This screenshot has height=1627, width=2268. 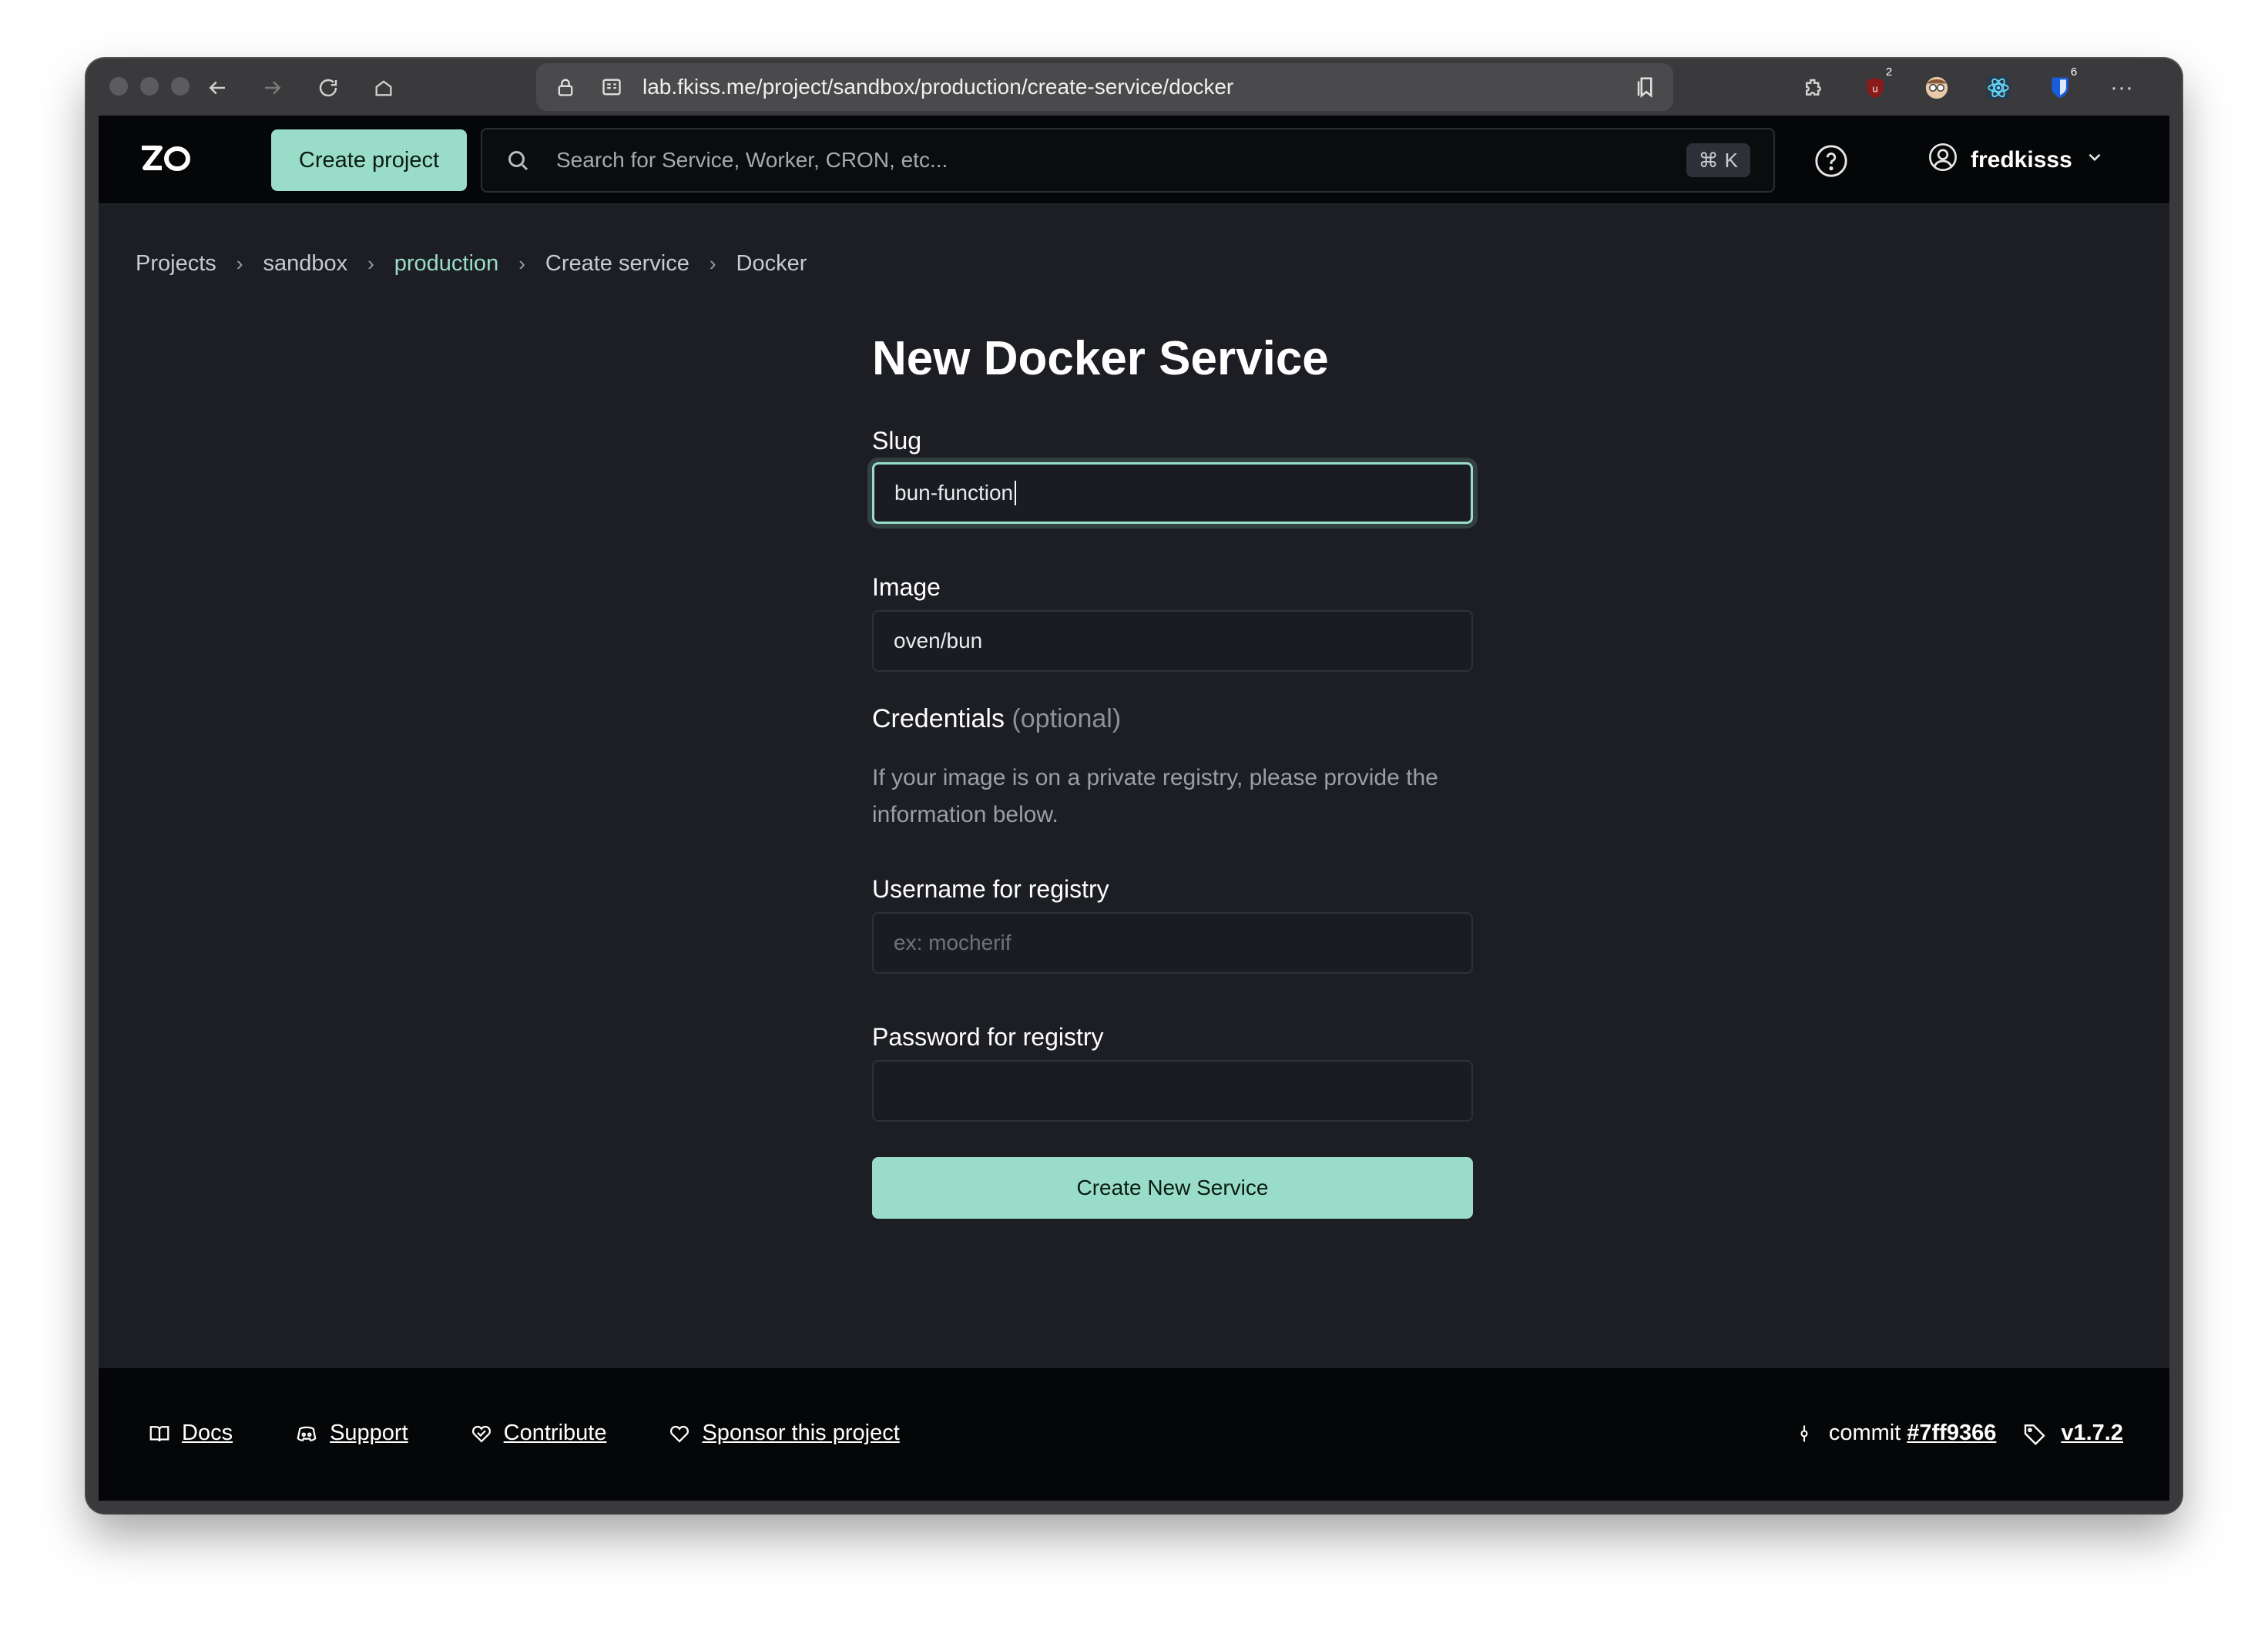 What do you see at coordinates (1016, 493) in the screenshot?
I see `text-caret` at bounding box center [1016, 493].